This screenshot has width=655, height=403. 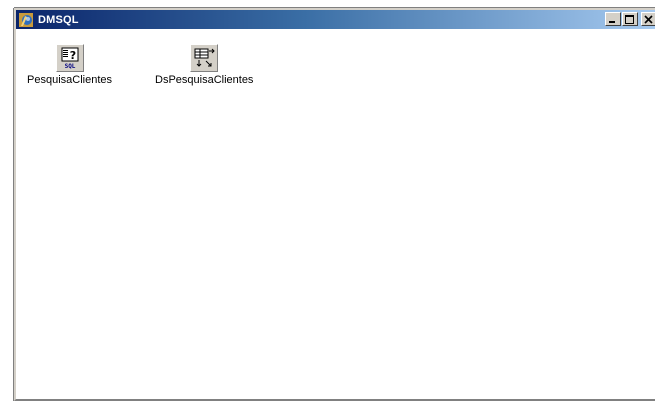 What do you see at coordinates (335, 19) in the screenshot?
I see `title-bar: DMSQL` at bounding box center [335, 19].